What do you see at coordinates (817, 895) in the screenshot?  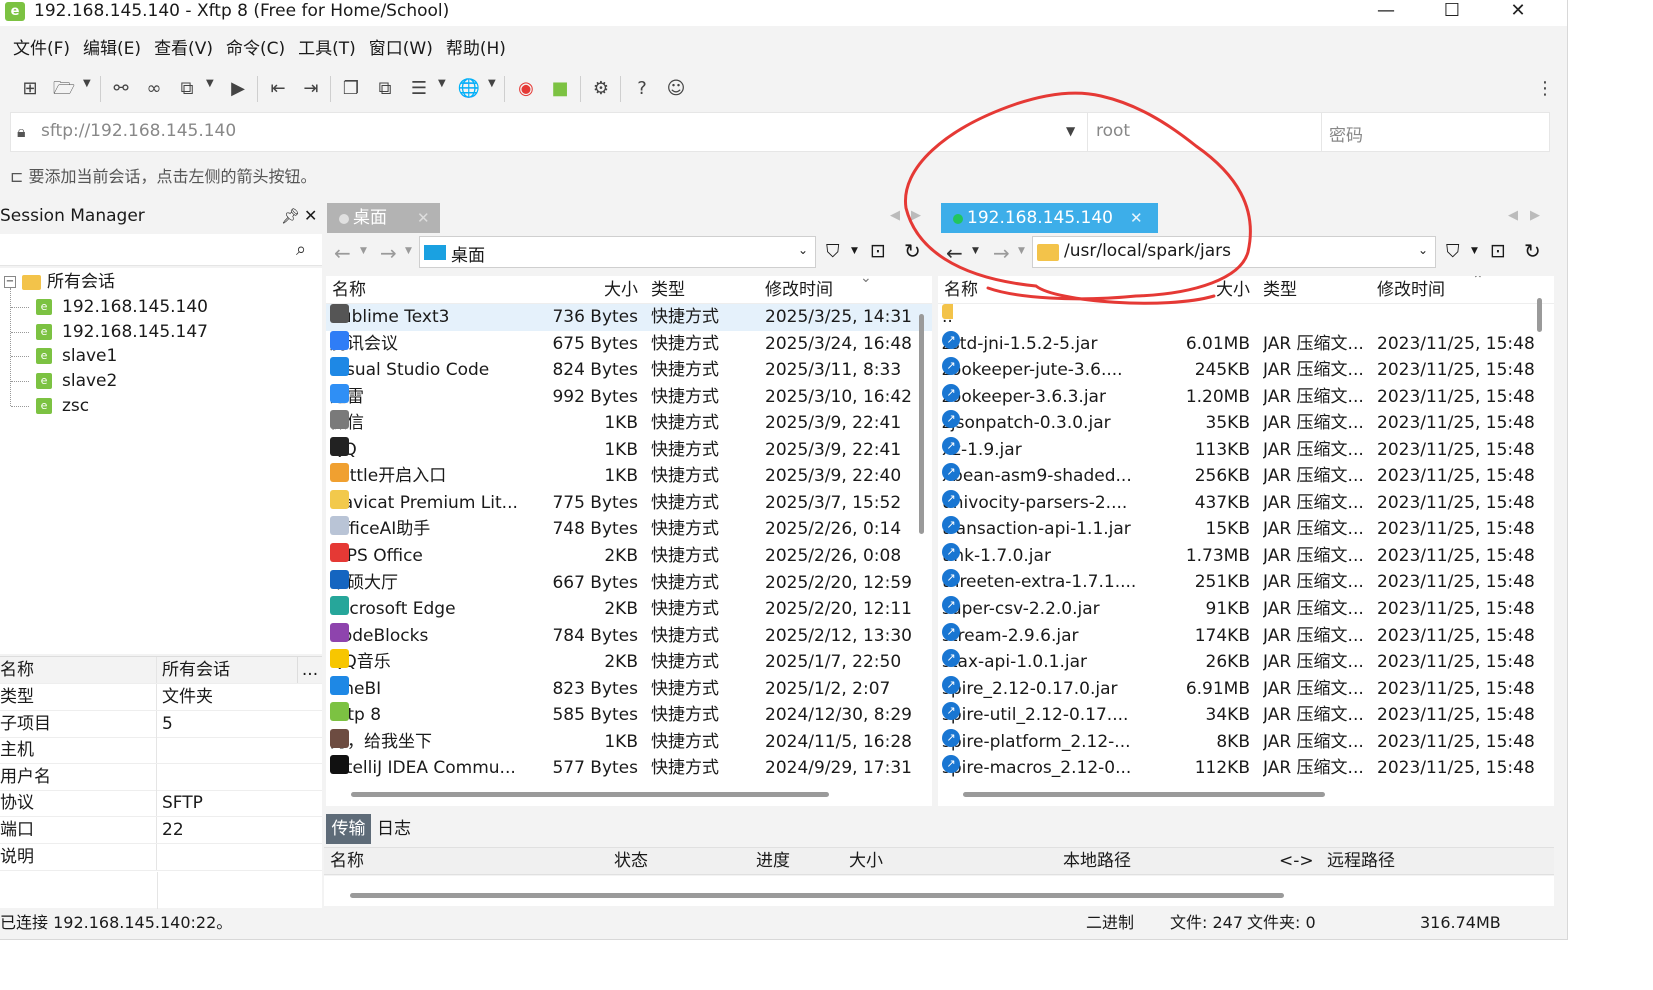 I see `transfer-horizontal-scrollbar` at bounding box center [817, 895].